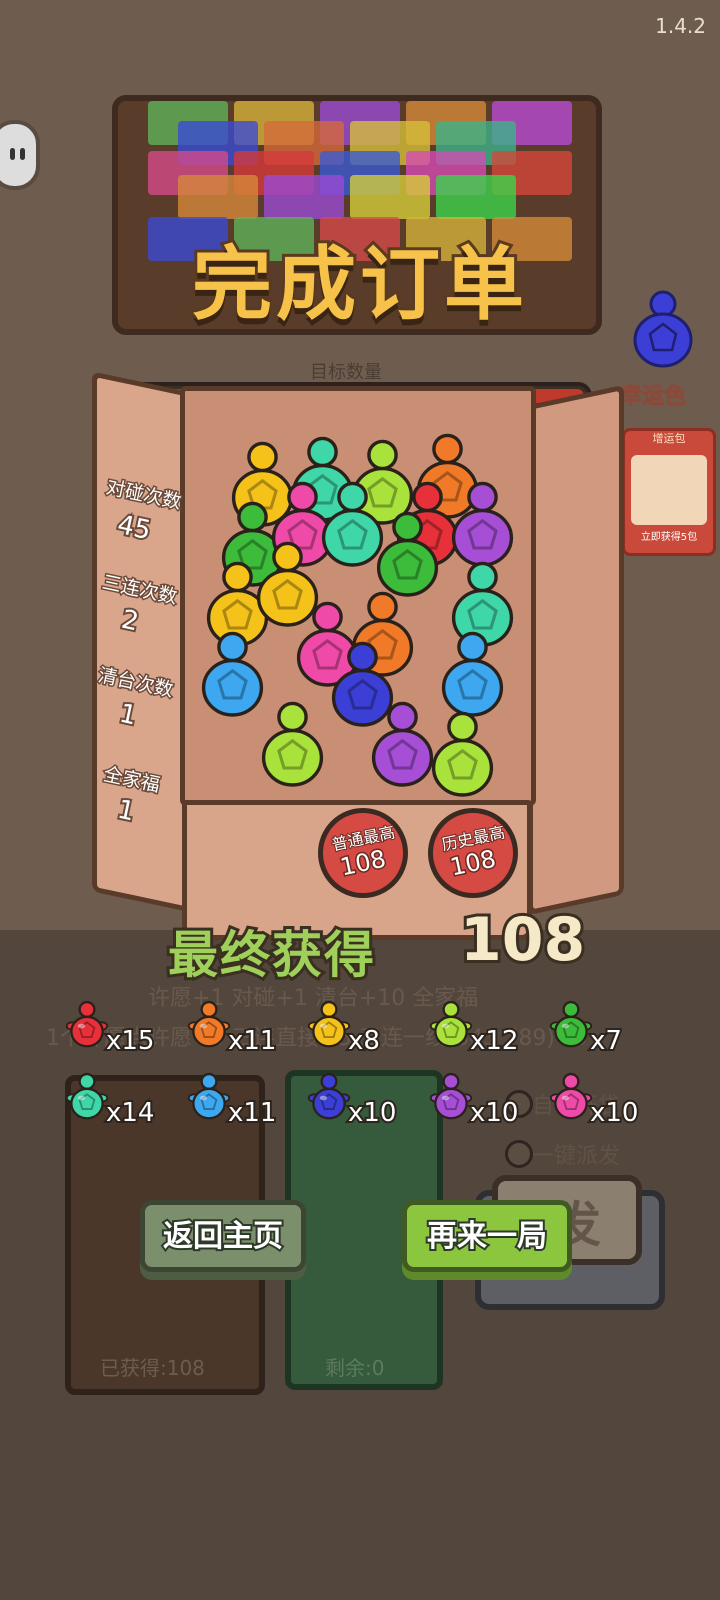 The height and width of the screenshot is (1600, 720). I want to click on side-menu-button, so click(20, 155).